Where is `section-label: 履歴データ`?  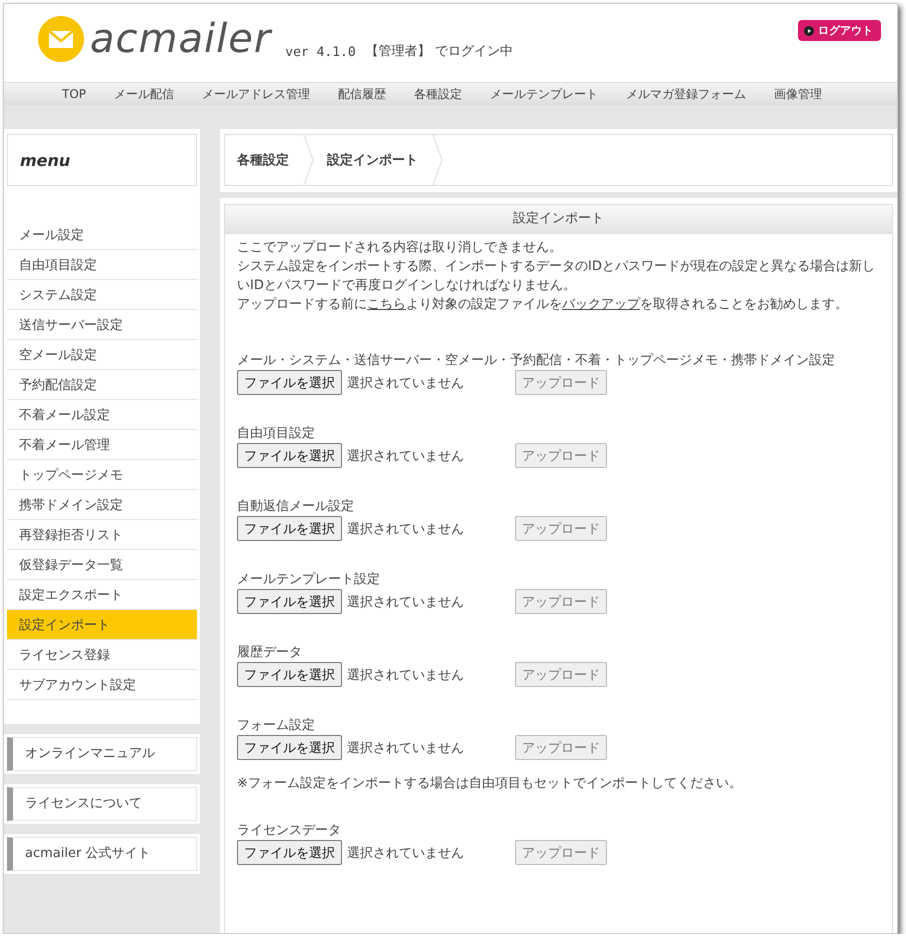
section-label: 履歴データ is located at coordinates (270, 653).